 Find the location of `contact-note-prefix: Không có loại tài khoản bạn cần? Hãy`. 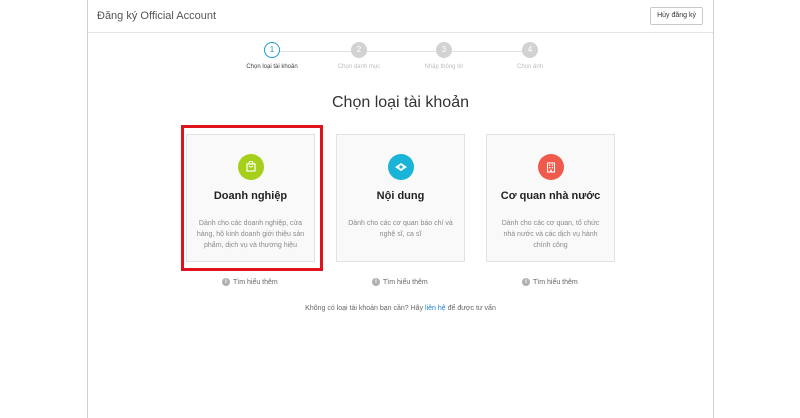

contact-note-prefix: Không có loại tài khoản bạn cần? Hãy is located at coordinates (364, 308).